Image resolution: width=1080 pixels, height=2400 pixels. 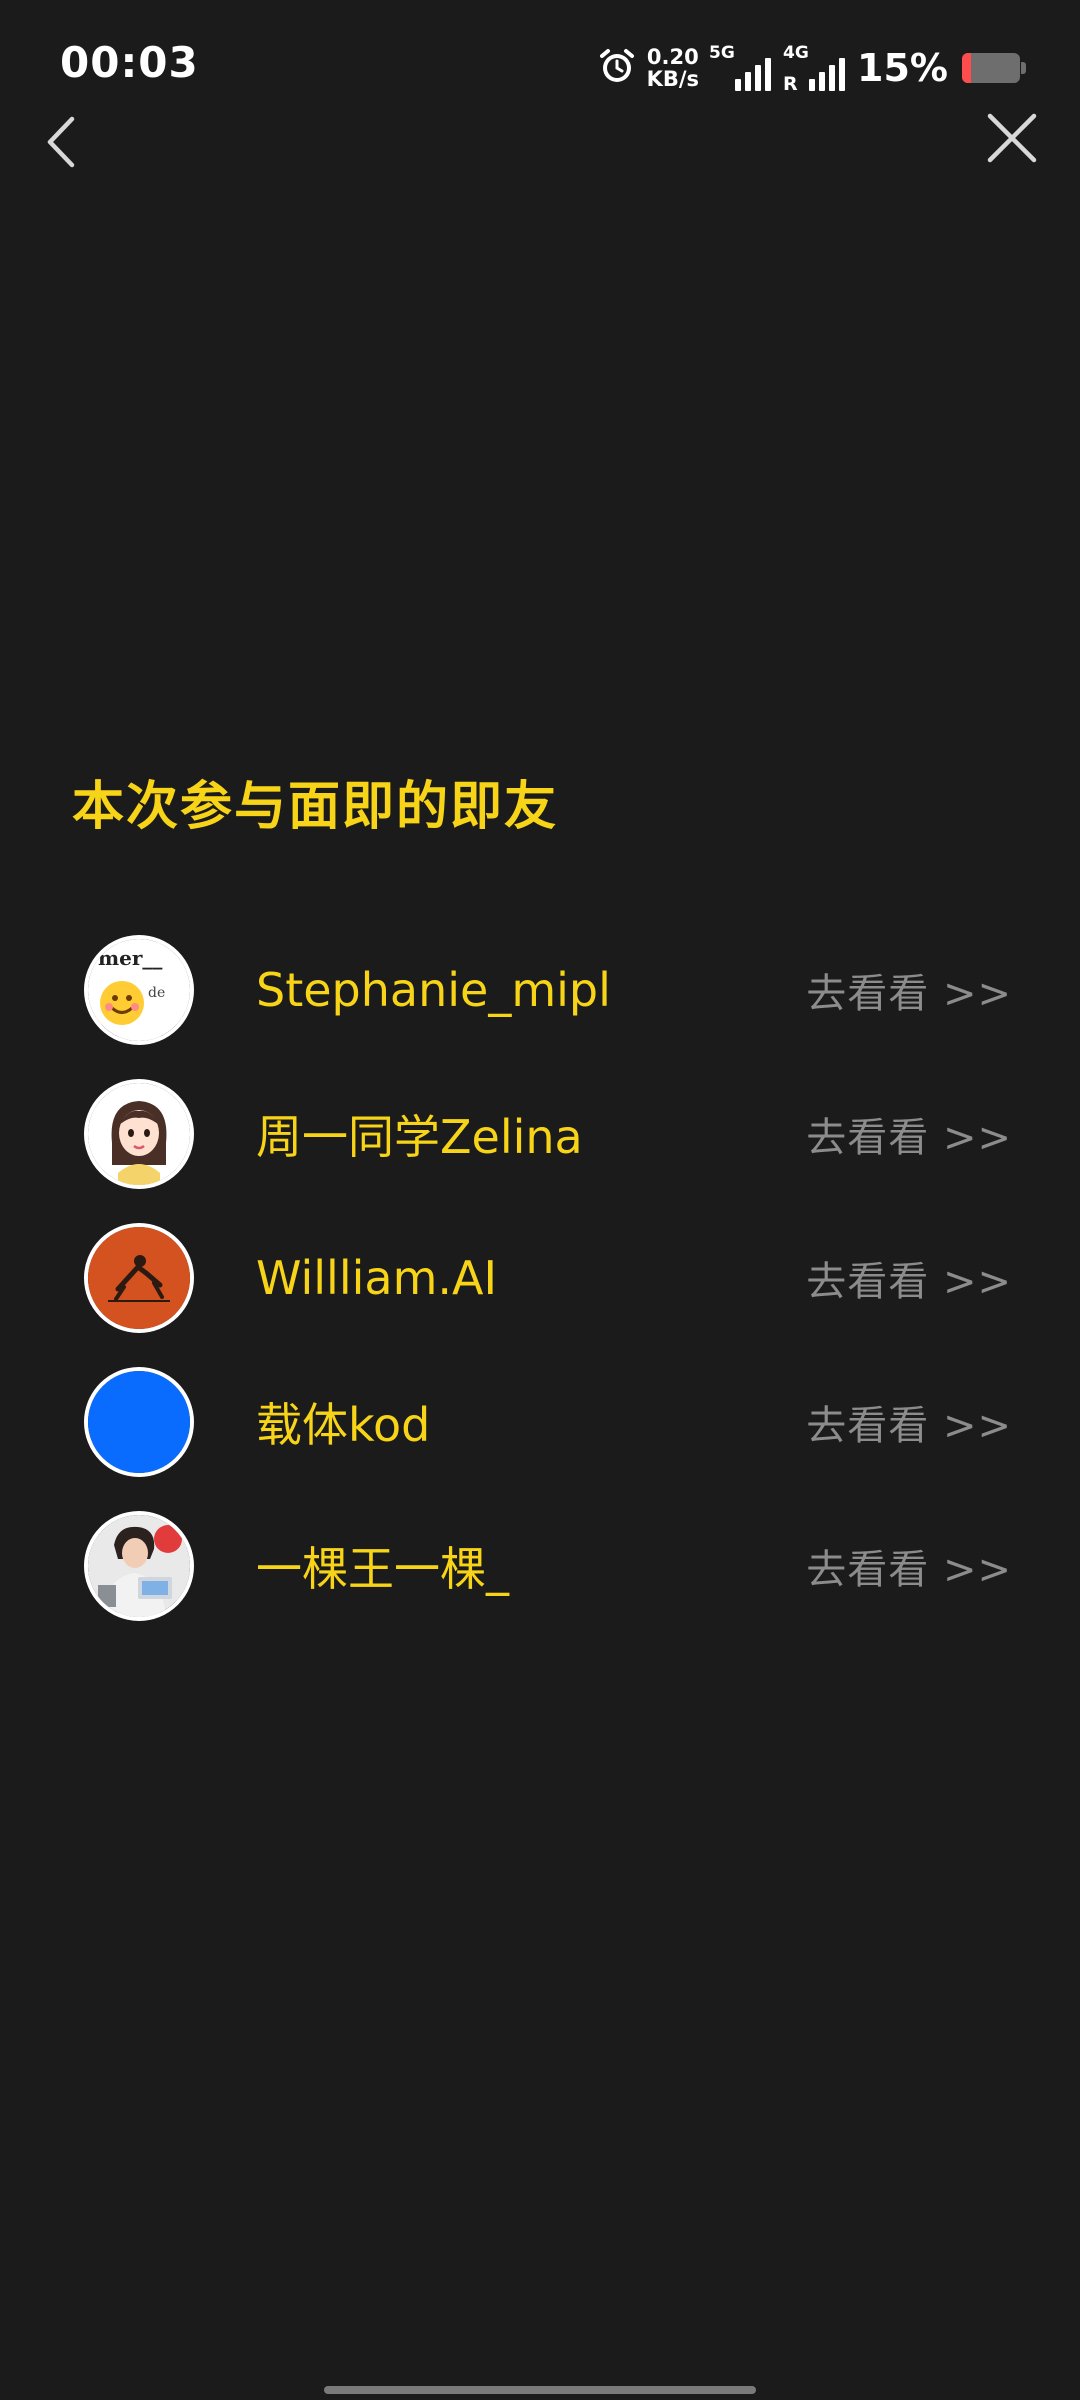 I want to click on roaming-indicator: R, so click(x=790, y=84).